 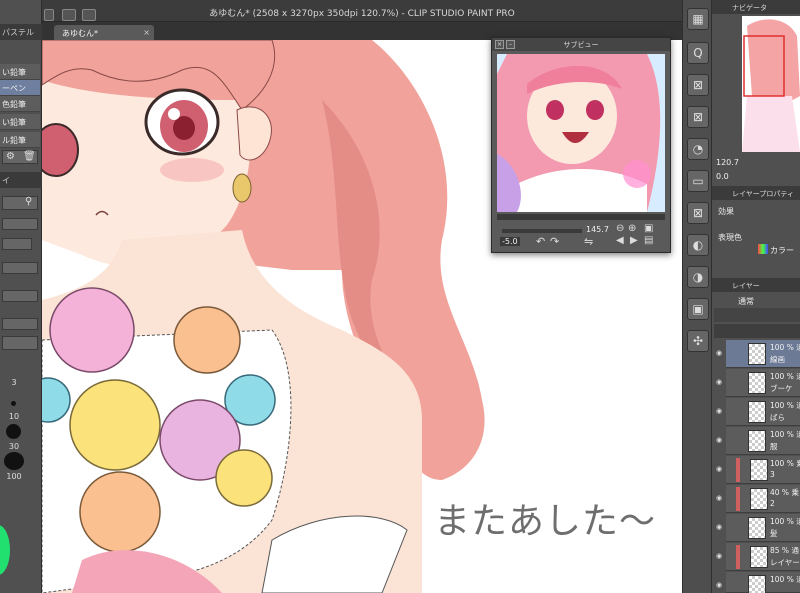 I want to click on layer-row: ◉ 40 % 乗 2, so click(x=758, y=499).